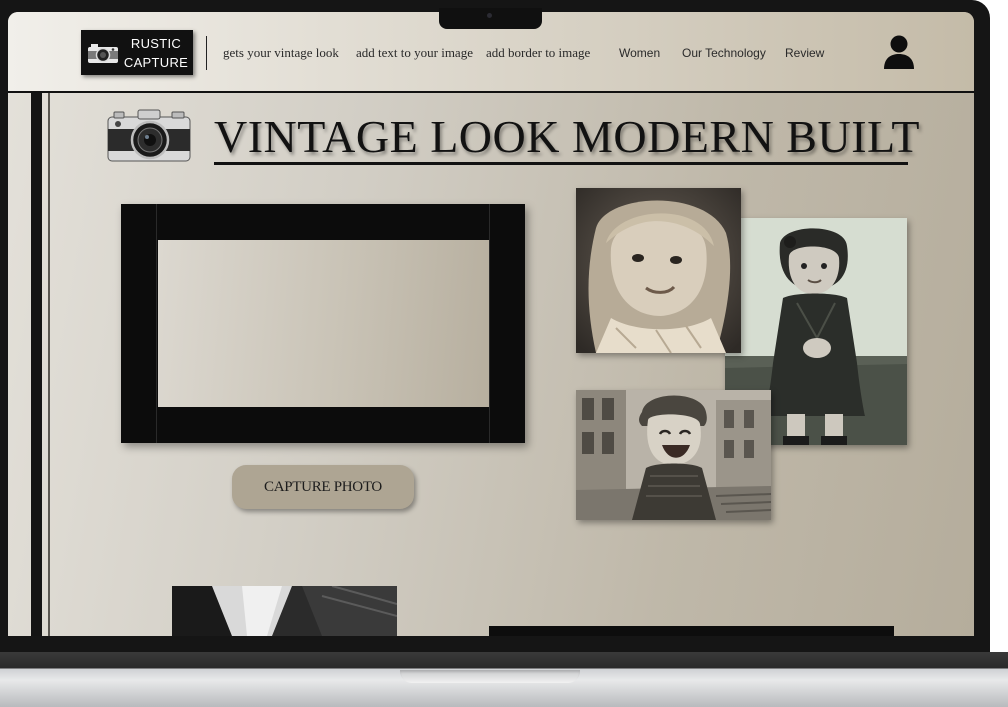  What do you see at coordinates (156, 53) in the screenshot?
I see `brand-name: RUSTIC CAPTURE` at bounding box center [156, 53].